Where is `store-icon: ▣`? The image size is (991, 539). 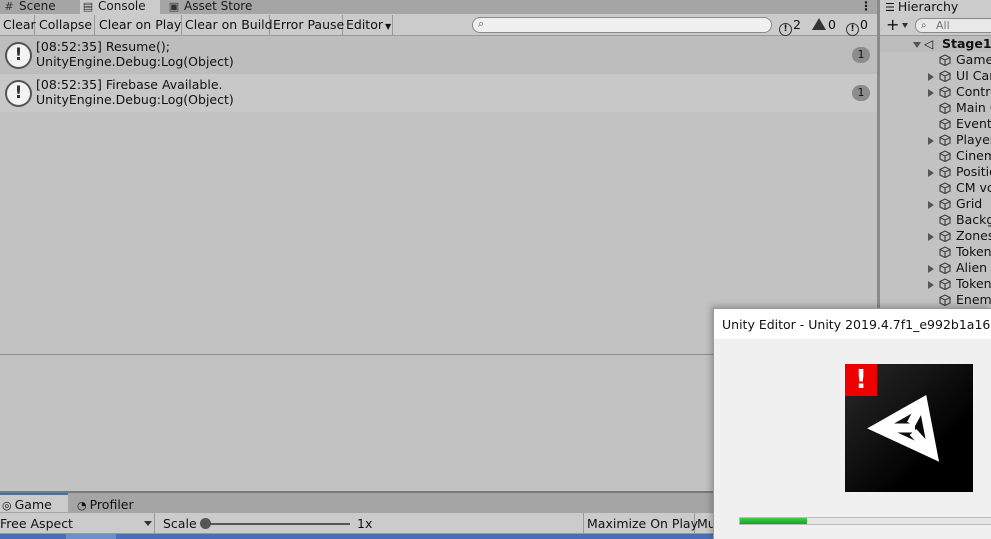
store-icon: ▣ is located at coordinates (174, 6).